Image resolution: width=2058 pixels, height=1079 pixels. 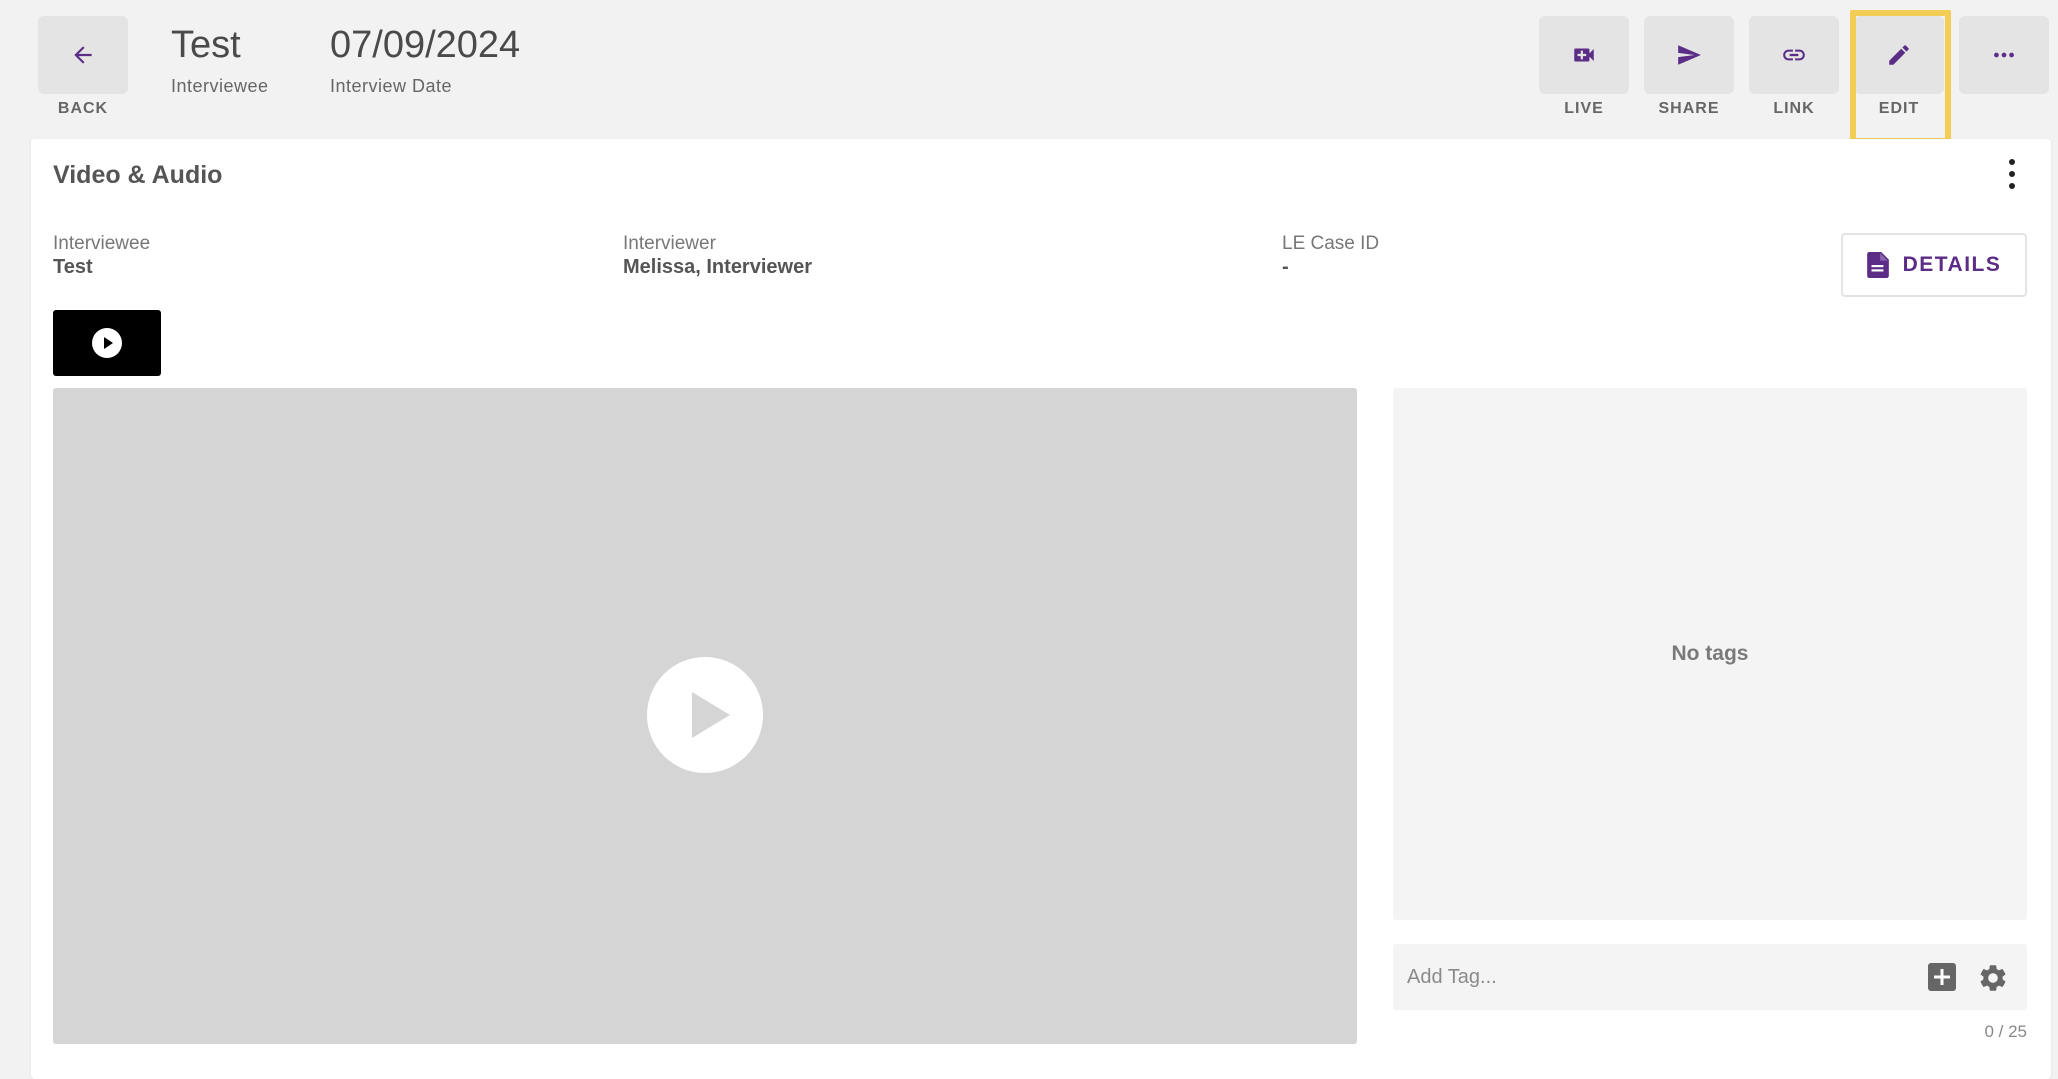 I want to click on play-circle-icon, so click(x=107, y=343).